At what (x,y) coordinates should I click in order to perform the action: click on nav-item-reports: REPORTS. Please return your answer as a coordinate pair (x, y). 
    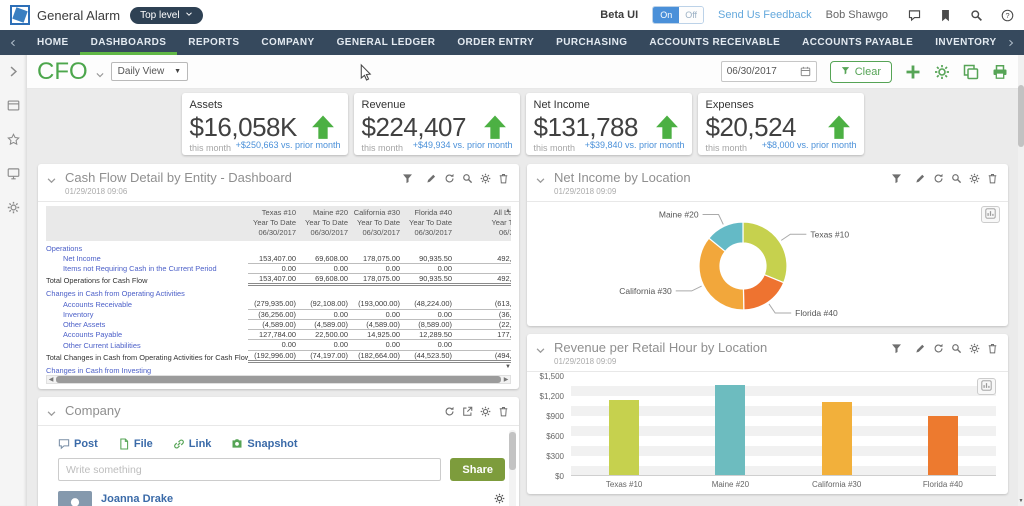
    Looking at the image, I should click on (213, 42).